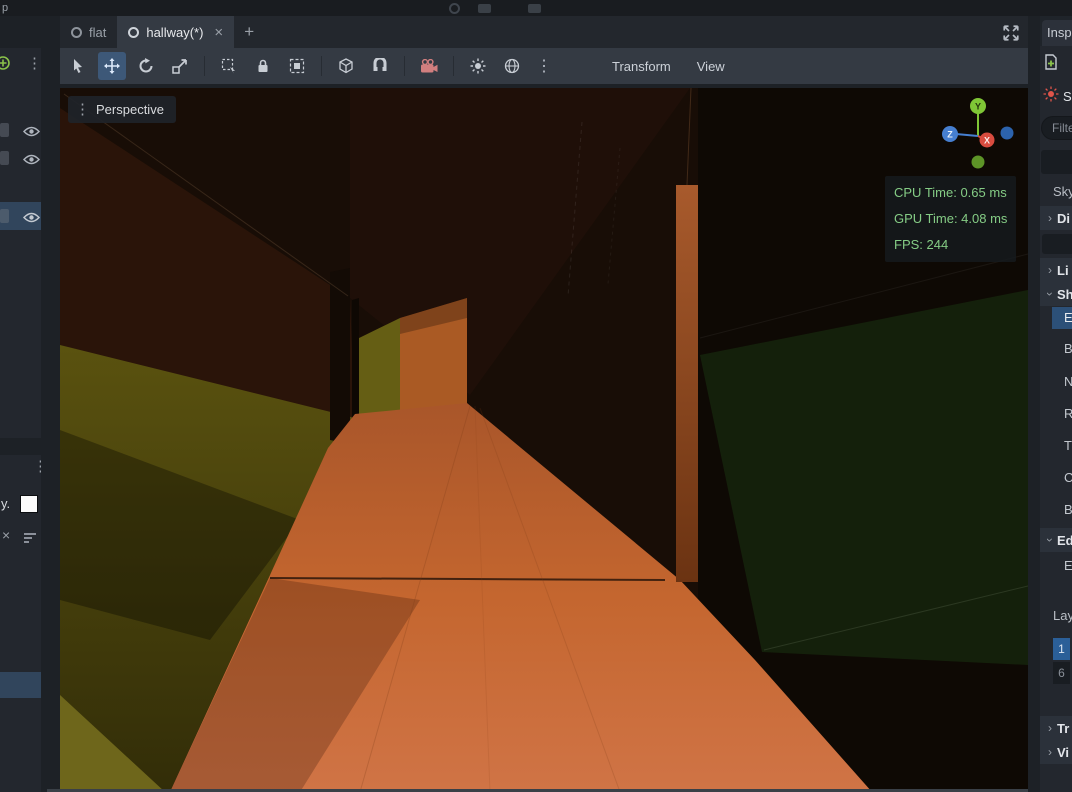 The width and height of the screenshot is (1072, 792). I want to click on property-label: N, so click(1068, 381).